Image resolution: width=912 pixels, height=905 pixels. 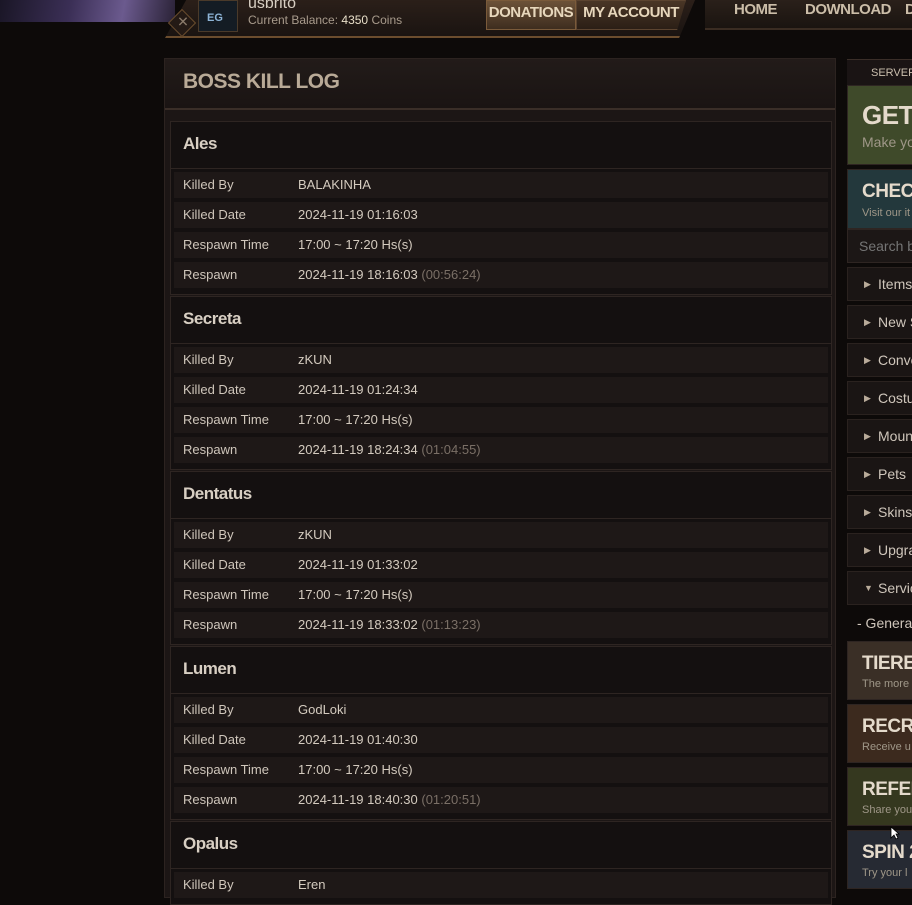 What do you see at coordinates (848, 9) in the screenshot?
I see `nav-download: DOWNLOAD` at bounding box center [848, 9].